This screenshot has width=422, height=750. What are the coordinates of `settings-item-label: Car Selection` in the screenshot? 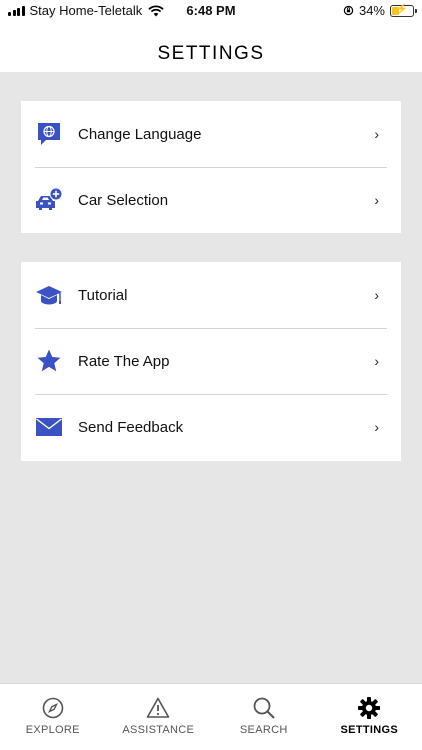 It's located at (123, 200).